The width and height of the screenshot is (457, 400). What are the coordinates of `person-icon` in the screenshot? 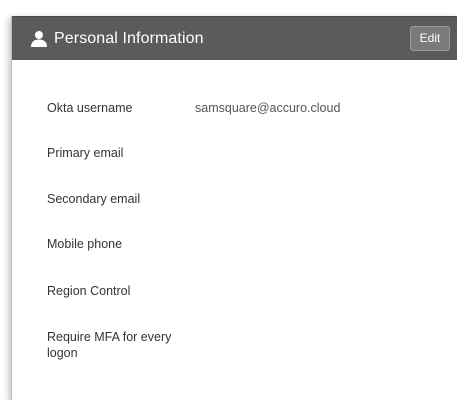 It's located at (39, 39).